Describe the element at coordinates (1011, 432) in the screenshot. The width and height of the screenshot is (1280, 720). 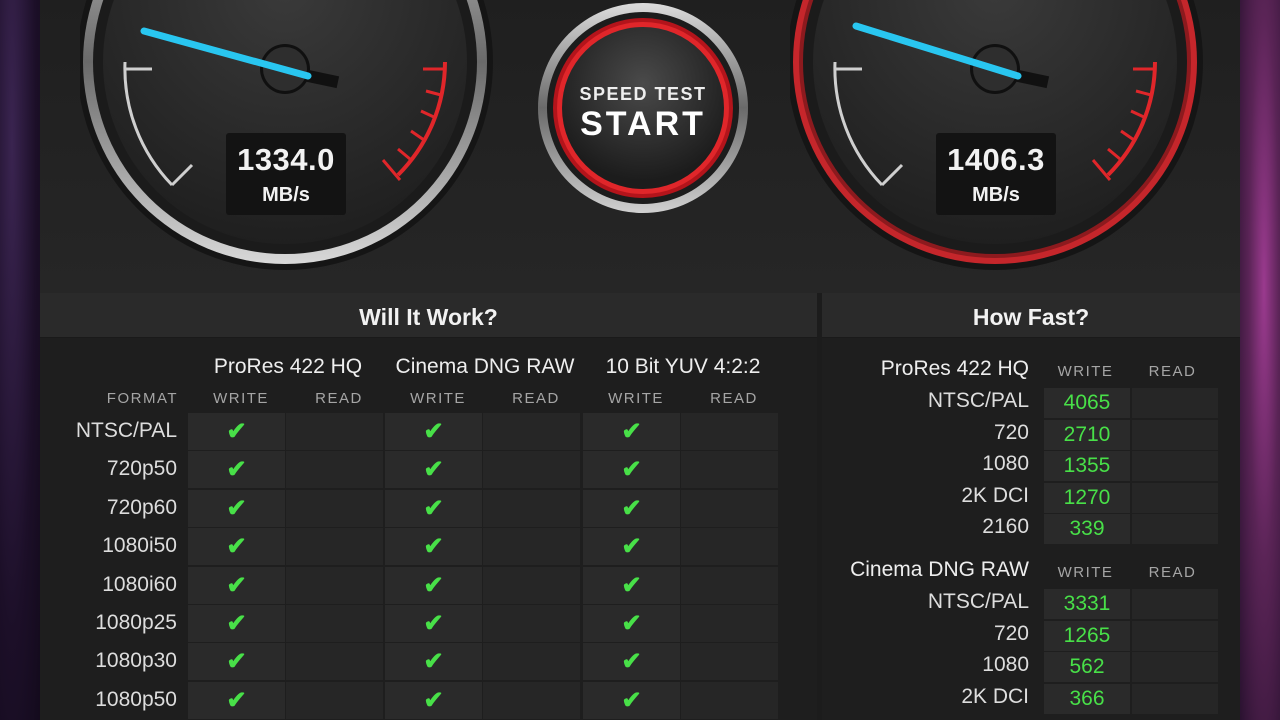
I see `how-fast-format-label: 720` at that location.